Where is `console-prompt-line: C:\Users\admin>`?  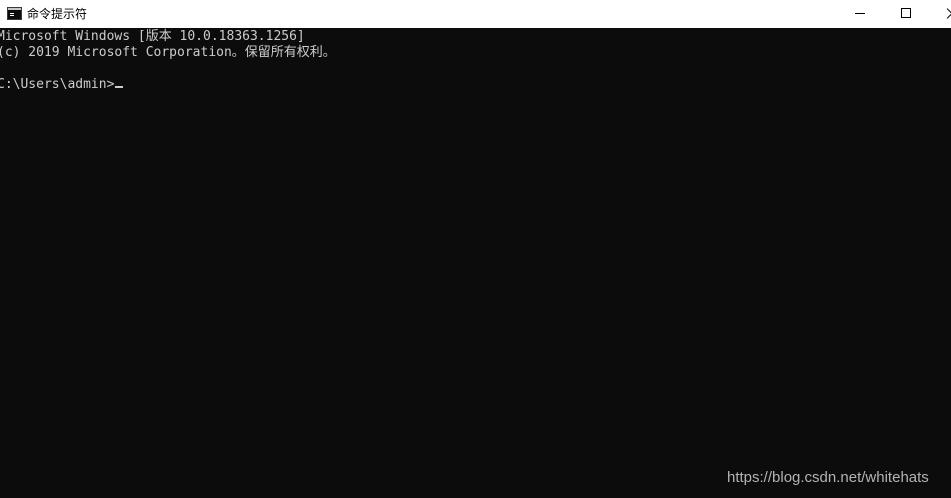
console-prompt-line: C:\Users\admin> is located at coordinates (475, 85).